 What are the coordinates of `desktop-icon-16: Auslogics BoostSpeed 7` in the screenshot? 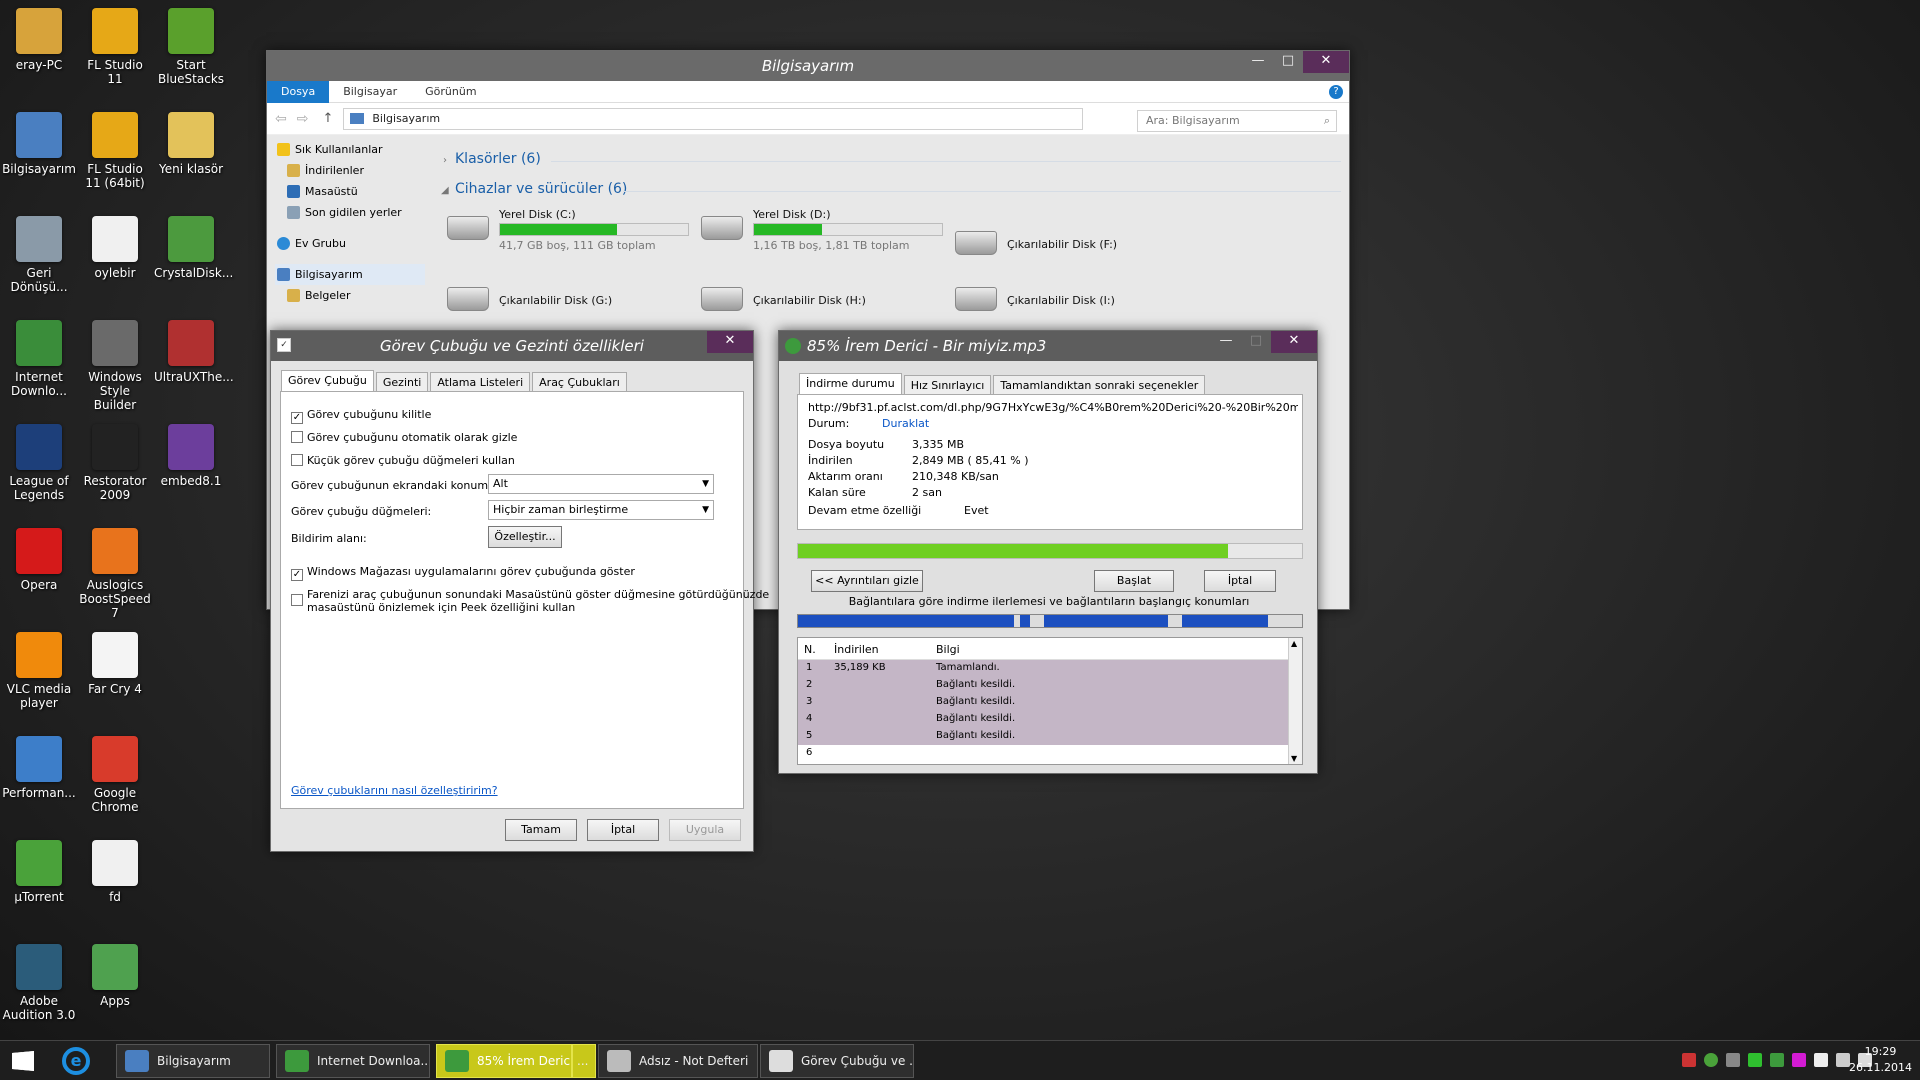 It's located at (115, 571).